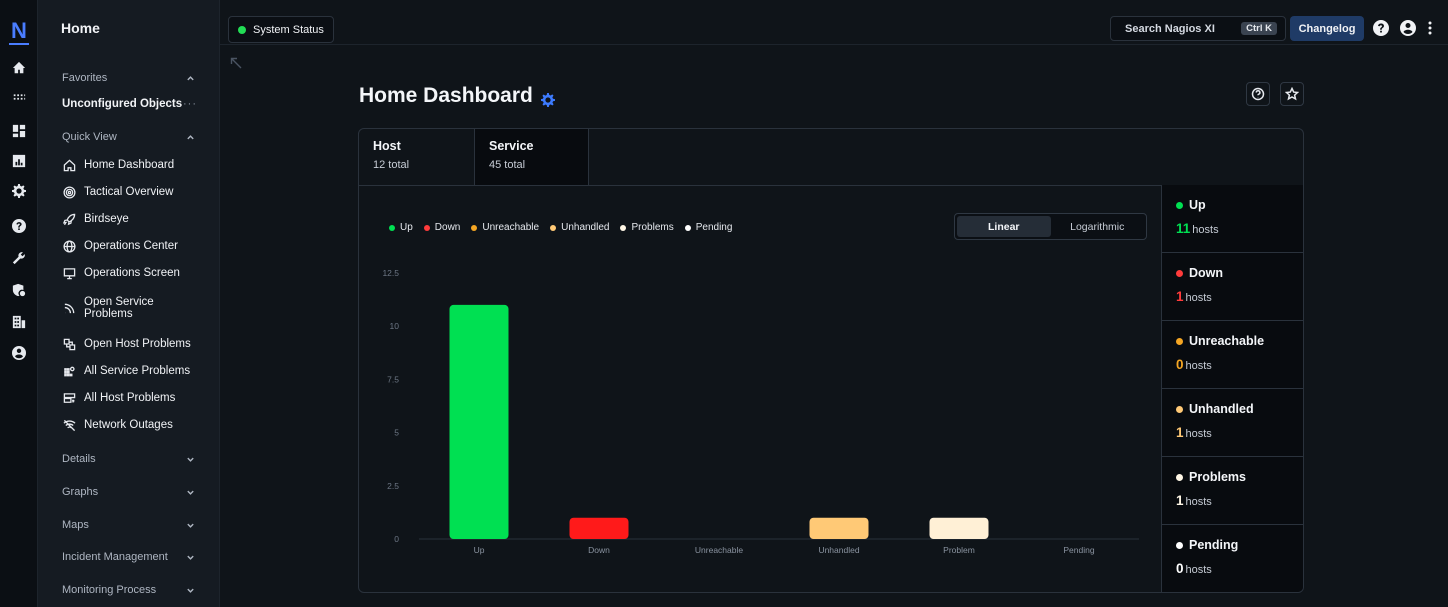 The height and width of the screenshot is (607, 1448). Describe the element at coordinates (579, 227) in the screenshot. I see `legend-item-unhandled: Unhandled` at that location.